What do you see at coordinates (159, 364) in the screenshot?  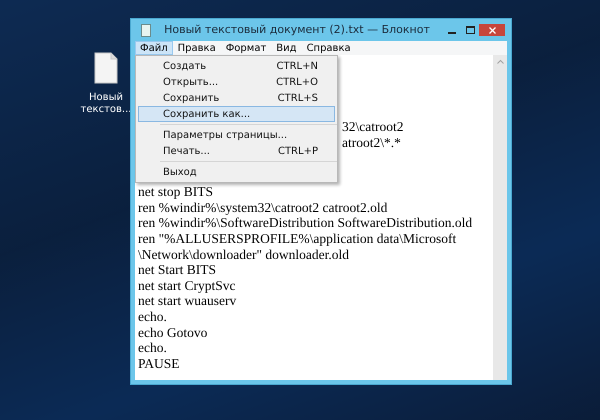 I see `text-line: PAUSE` at bounding box center [159, 364].